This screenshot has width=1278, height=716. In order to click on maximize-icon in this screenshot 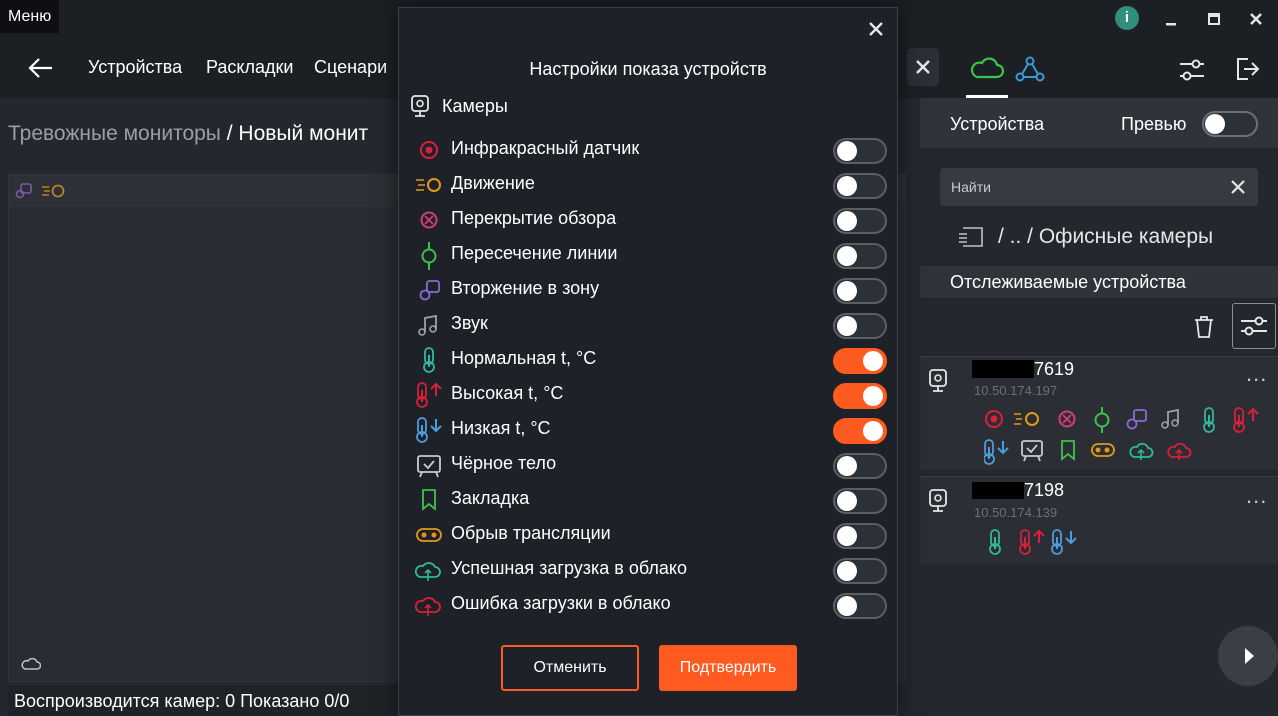, I will do `click(1214, 19)`.